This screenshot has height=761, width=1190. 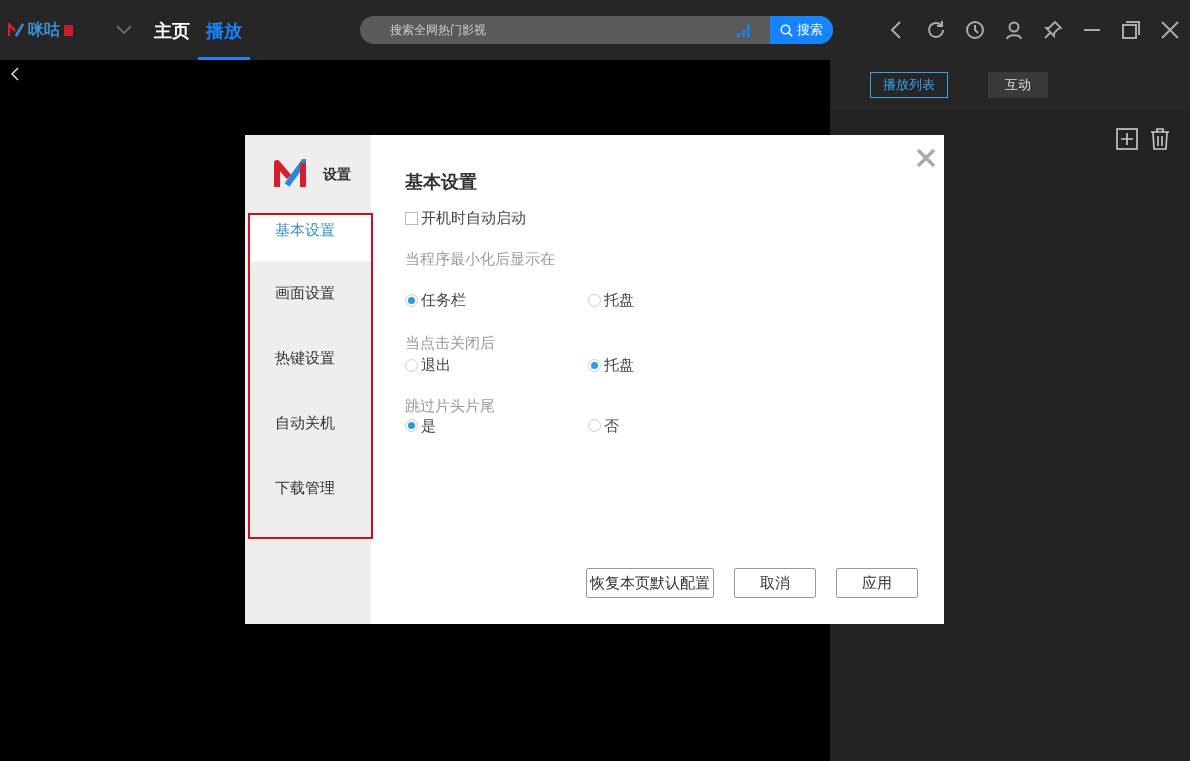 What do you see at coordinates (68, 30) in the screenshot?
I see `logo-badge-icon` at bounding box center [68, 30].